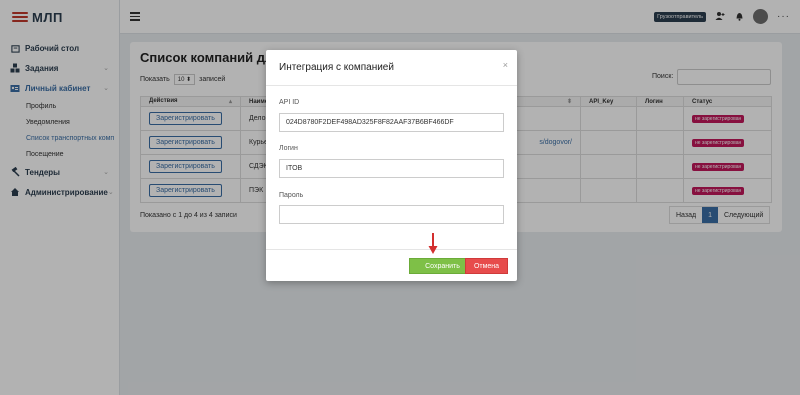 The image size is (800, 395). What do you see at coordinates (291, 195) in the screenshot?
I see `password-label: Пароль` at bounding box center [291, 195].